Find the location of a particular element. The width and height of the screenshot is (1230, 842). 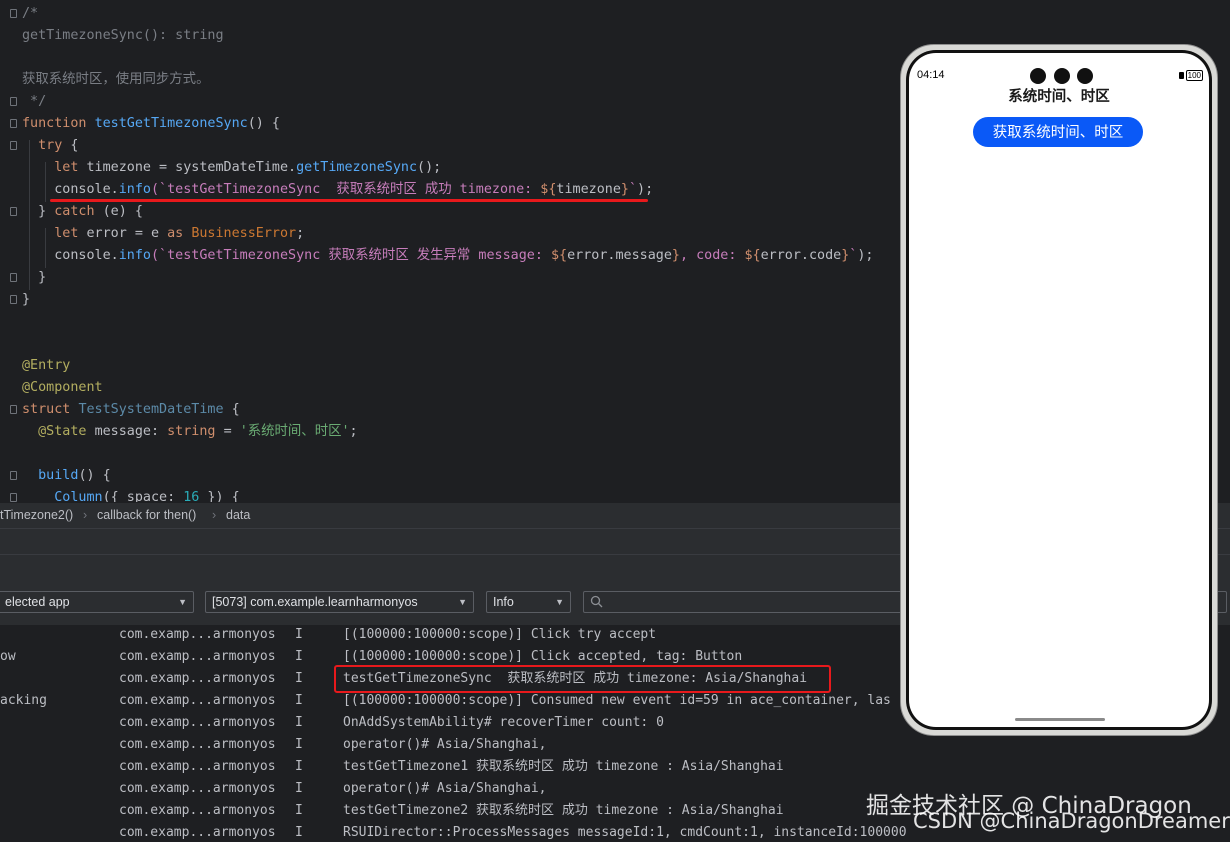

highlight-underline is located at coordinates (349, 200).